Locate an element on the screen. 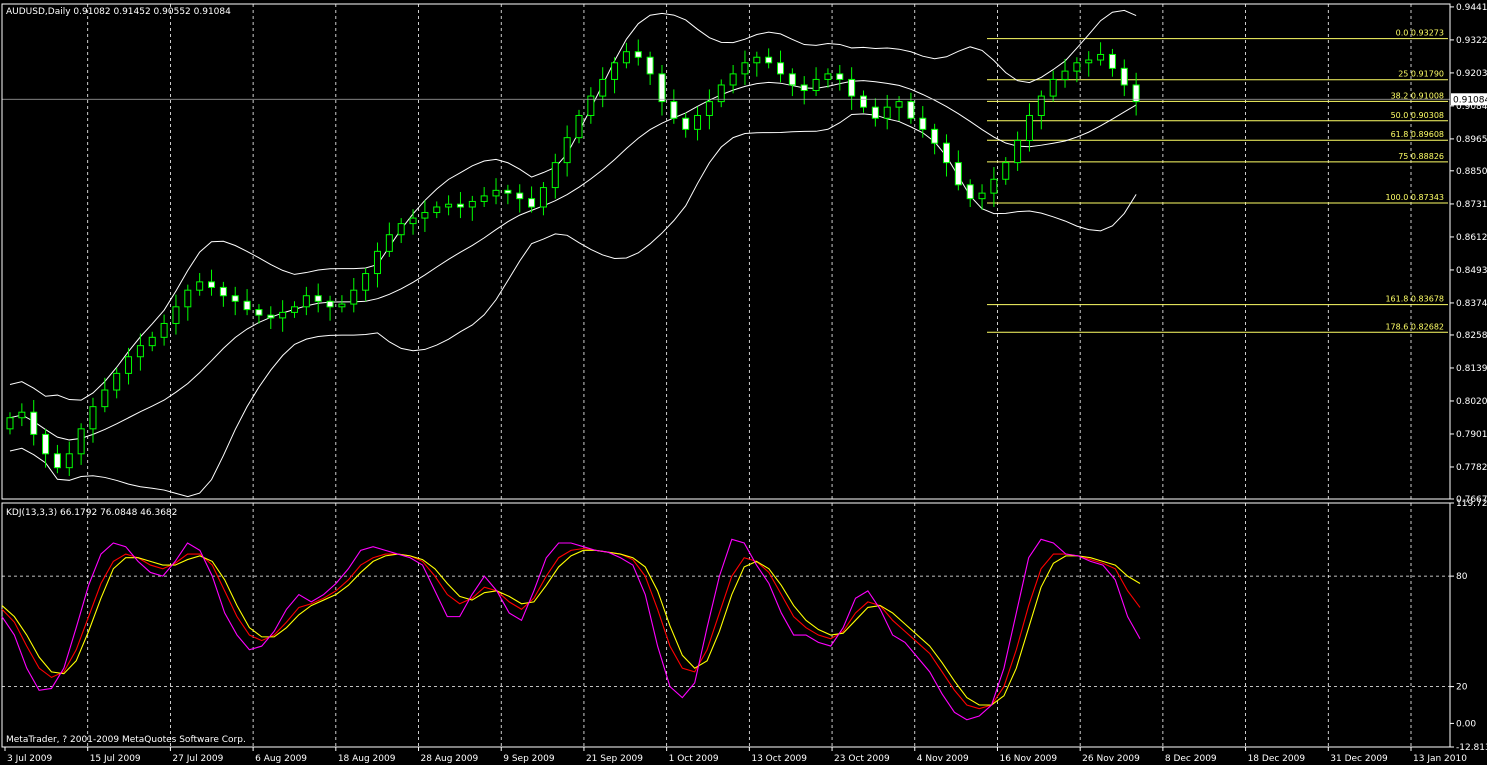 This screenshot has width=1487, height=765. indicator-tick-label: 80 is located at coordinates (1462, 577).